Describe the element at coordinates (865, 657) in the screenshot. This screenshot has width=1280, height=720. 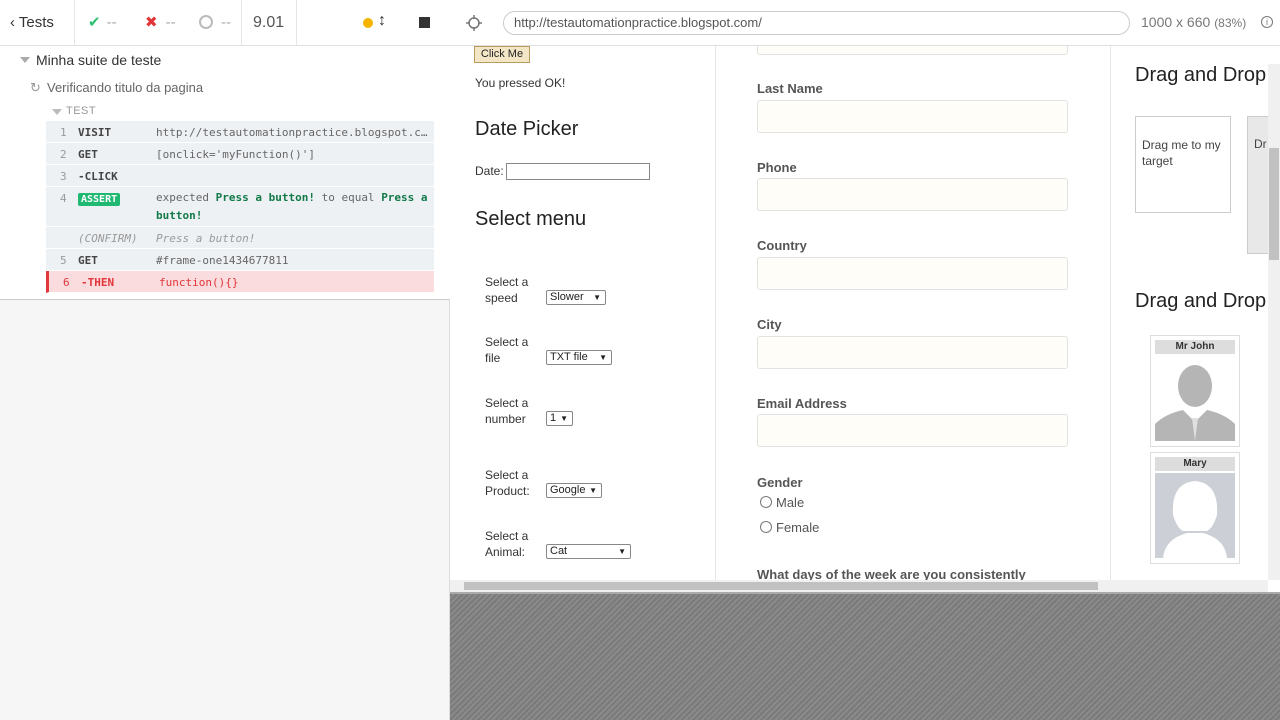
I see `viewport-background` at that location.